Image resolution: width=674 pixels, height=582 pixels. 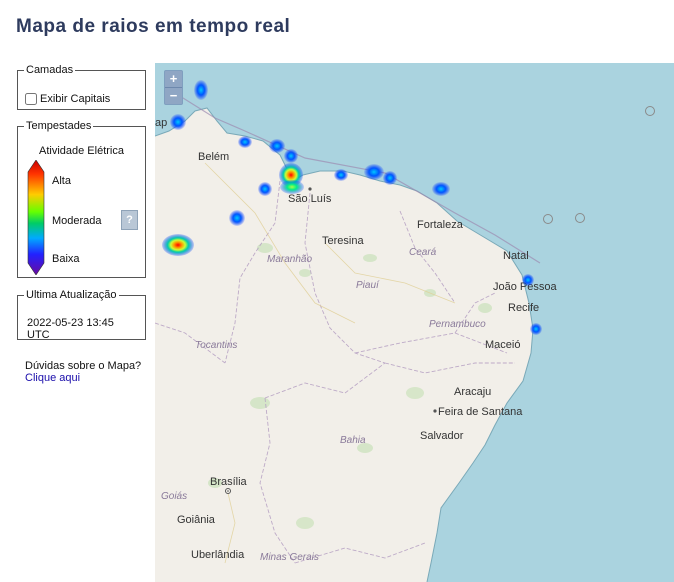 What do you see at coordinates (440, 225) in the screenshot?
I see `city-label-fortaleza: Fortaleza` at bounding box center [440, 225].